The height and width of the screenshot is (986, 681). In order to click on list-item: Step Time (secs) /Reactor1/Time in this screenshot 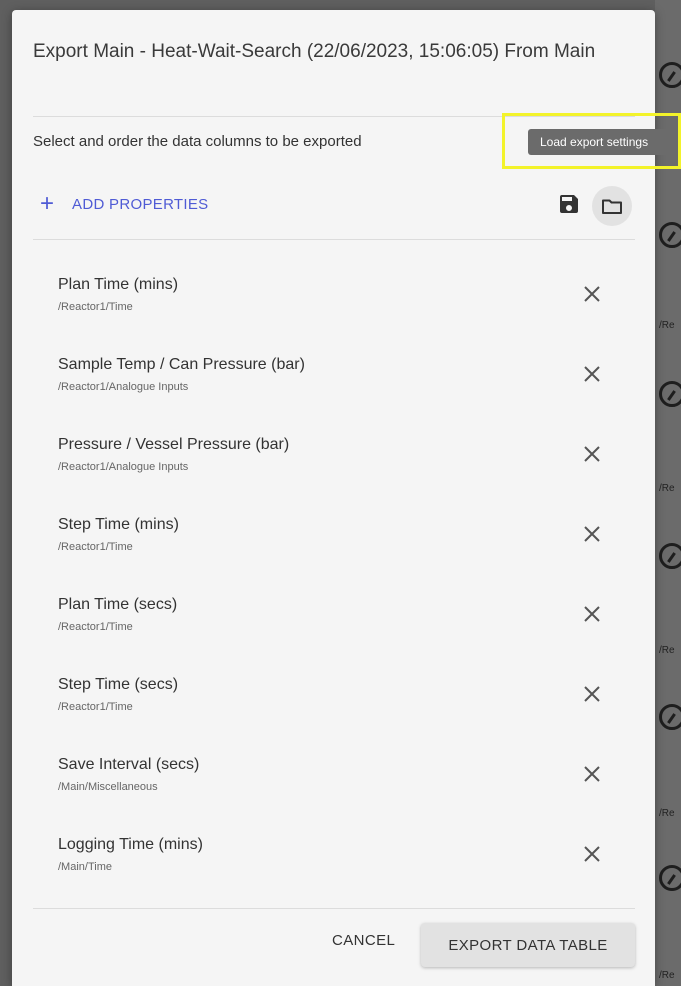, I will do `click(334, 690)`.